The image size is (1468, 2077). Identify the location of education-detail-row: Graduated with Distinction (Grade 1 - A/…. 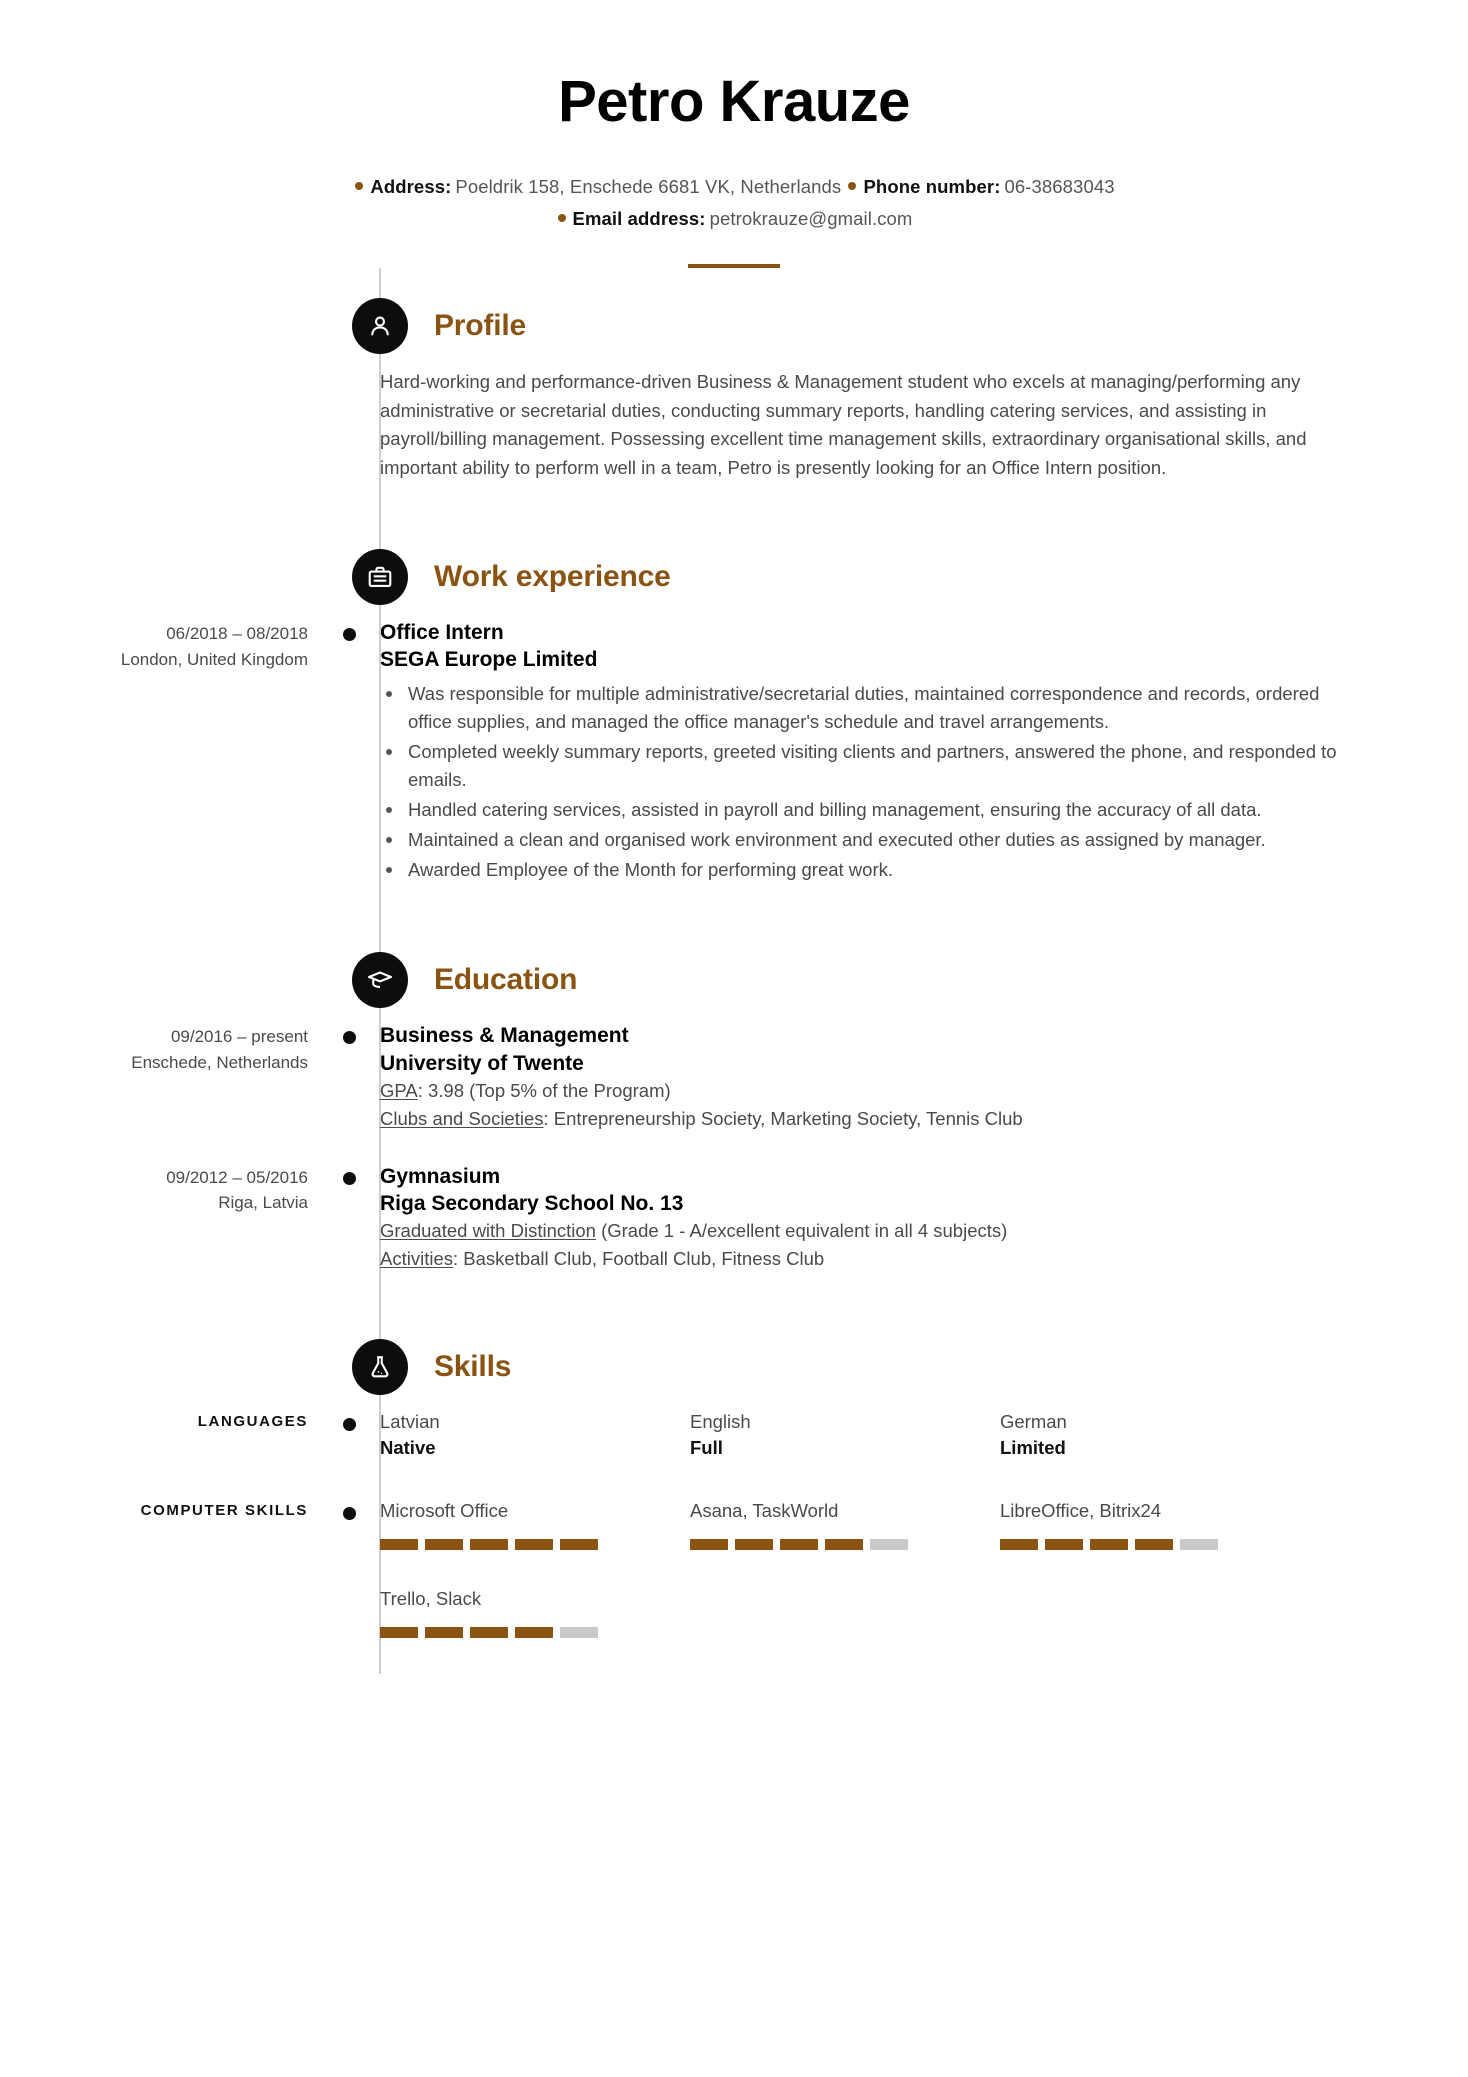
(874, 1231).